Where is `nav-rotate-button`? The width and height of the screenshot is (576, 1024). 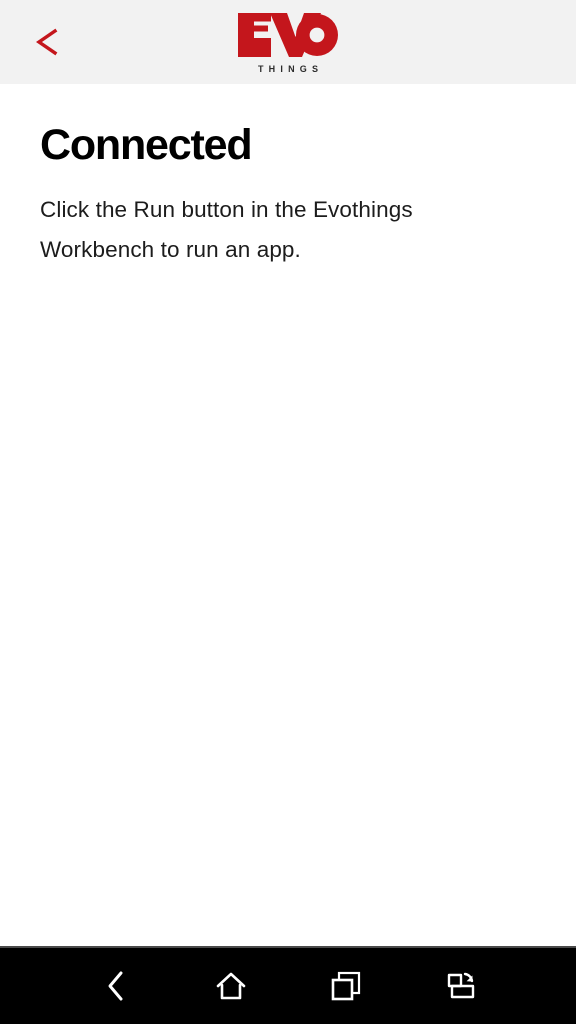
nav-rotate-button is located at coordinates (460, 986).